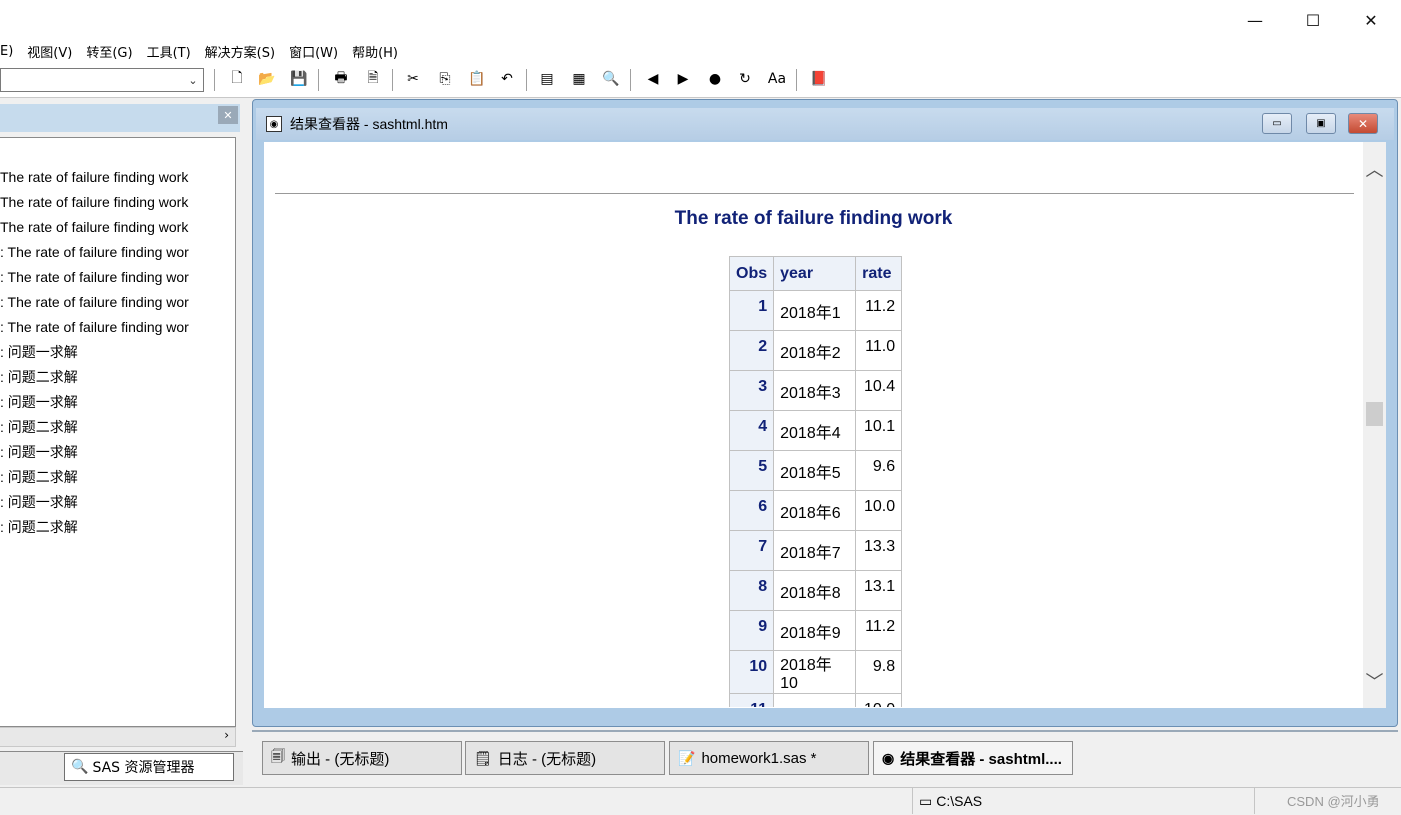 The width and height of the screenshot is (1401, 815). I want to click on close-button: ✕, so click(1371, 20).